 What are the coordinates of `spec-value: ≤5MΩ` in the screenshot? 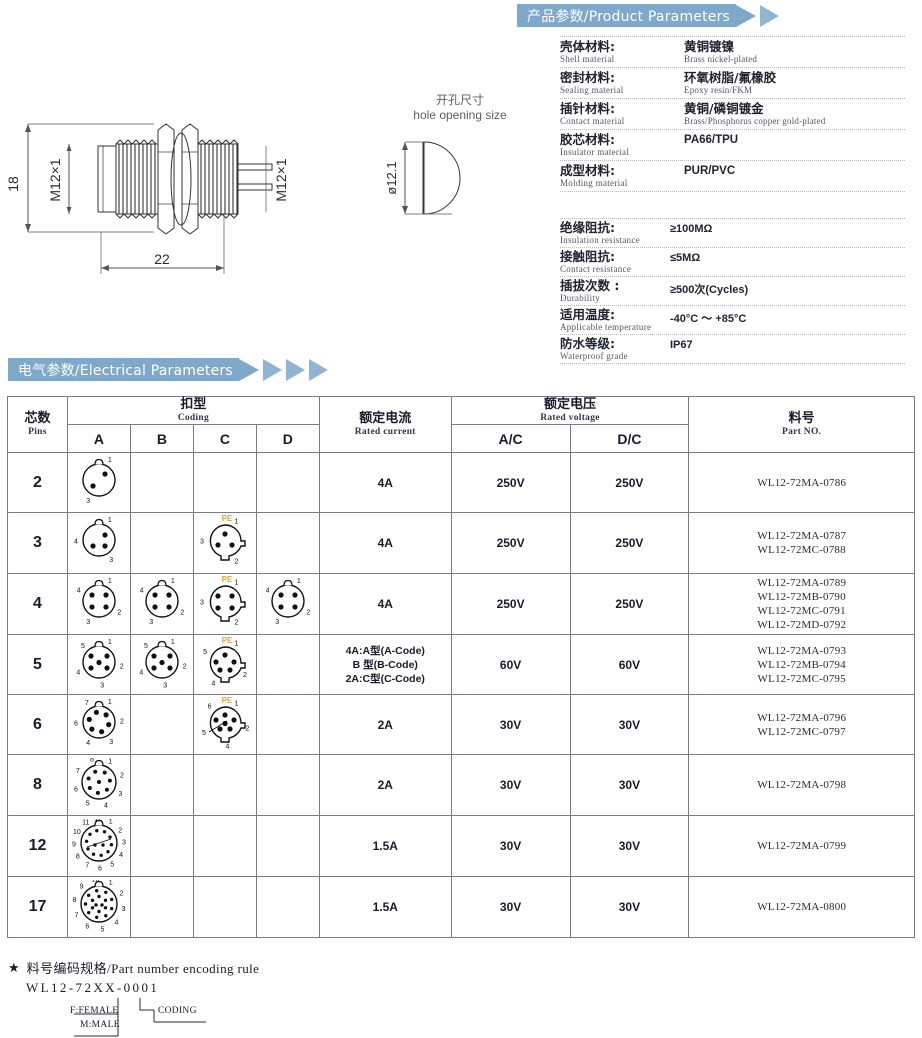 It's located at (685, 258).